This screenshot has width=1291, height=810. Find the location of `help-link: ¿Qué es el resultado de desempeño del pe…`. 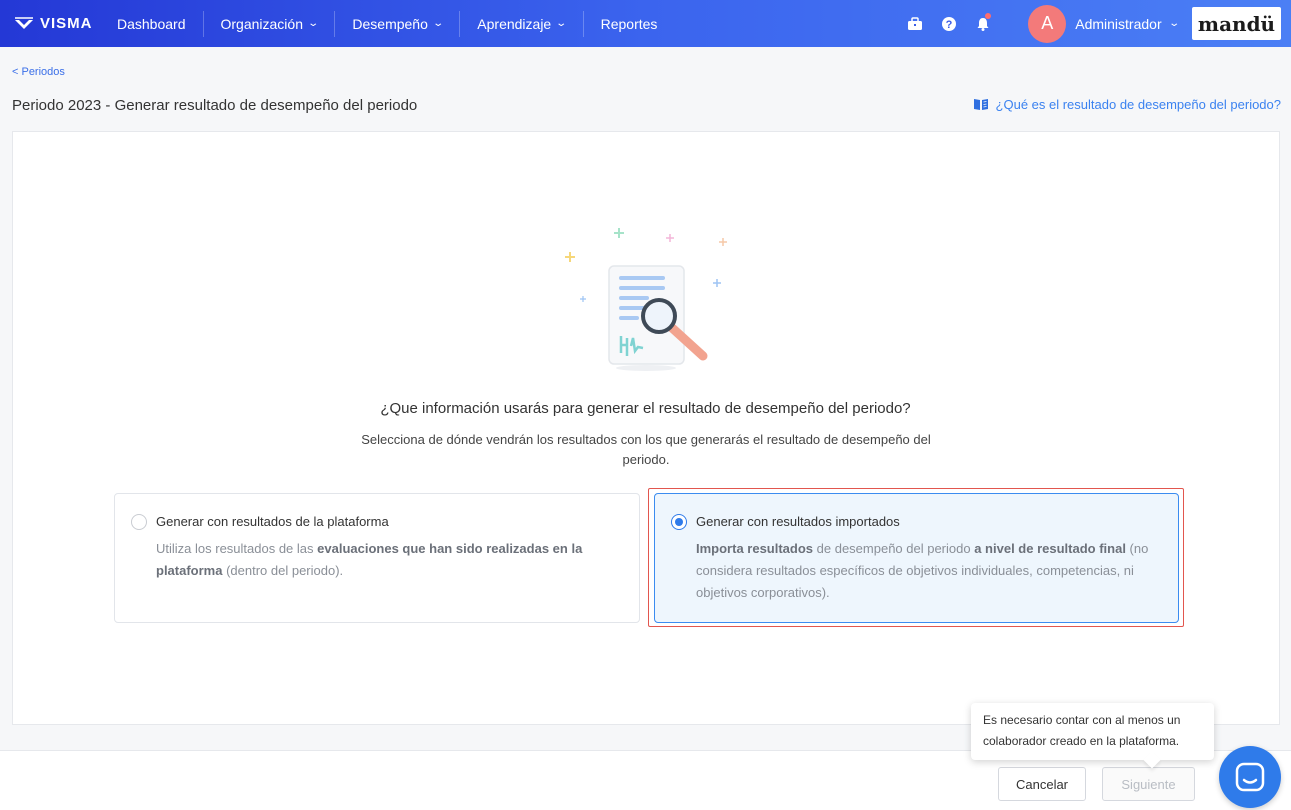

help-link: ¿Qué es el resultado de desempeño del pe… is located at coordinates (1127, 104).